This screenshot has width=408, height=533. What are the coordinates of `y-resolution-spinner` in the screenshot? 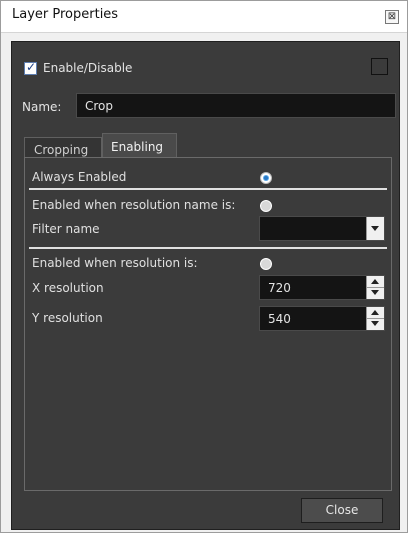 It's located at (375, 318).